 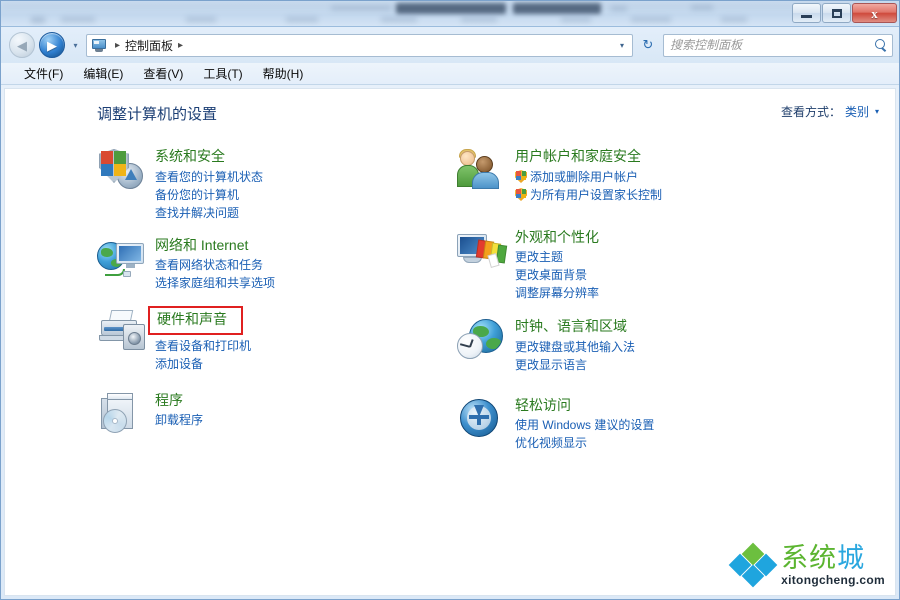 What do you see at coordinates (209, 176) in the screenshot?
I see `category-link-label: 查看您的计算机状态` at bounding box center [209, 176].